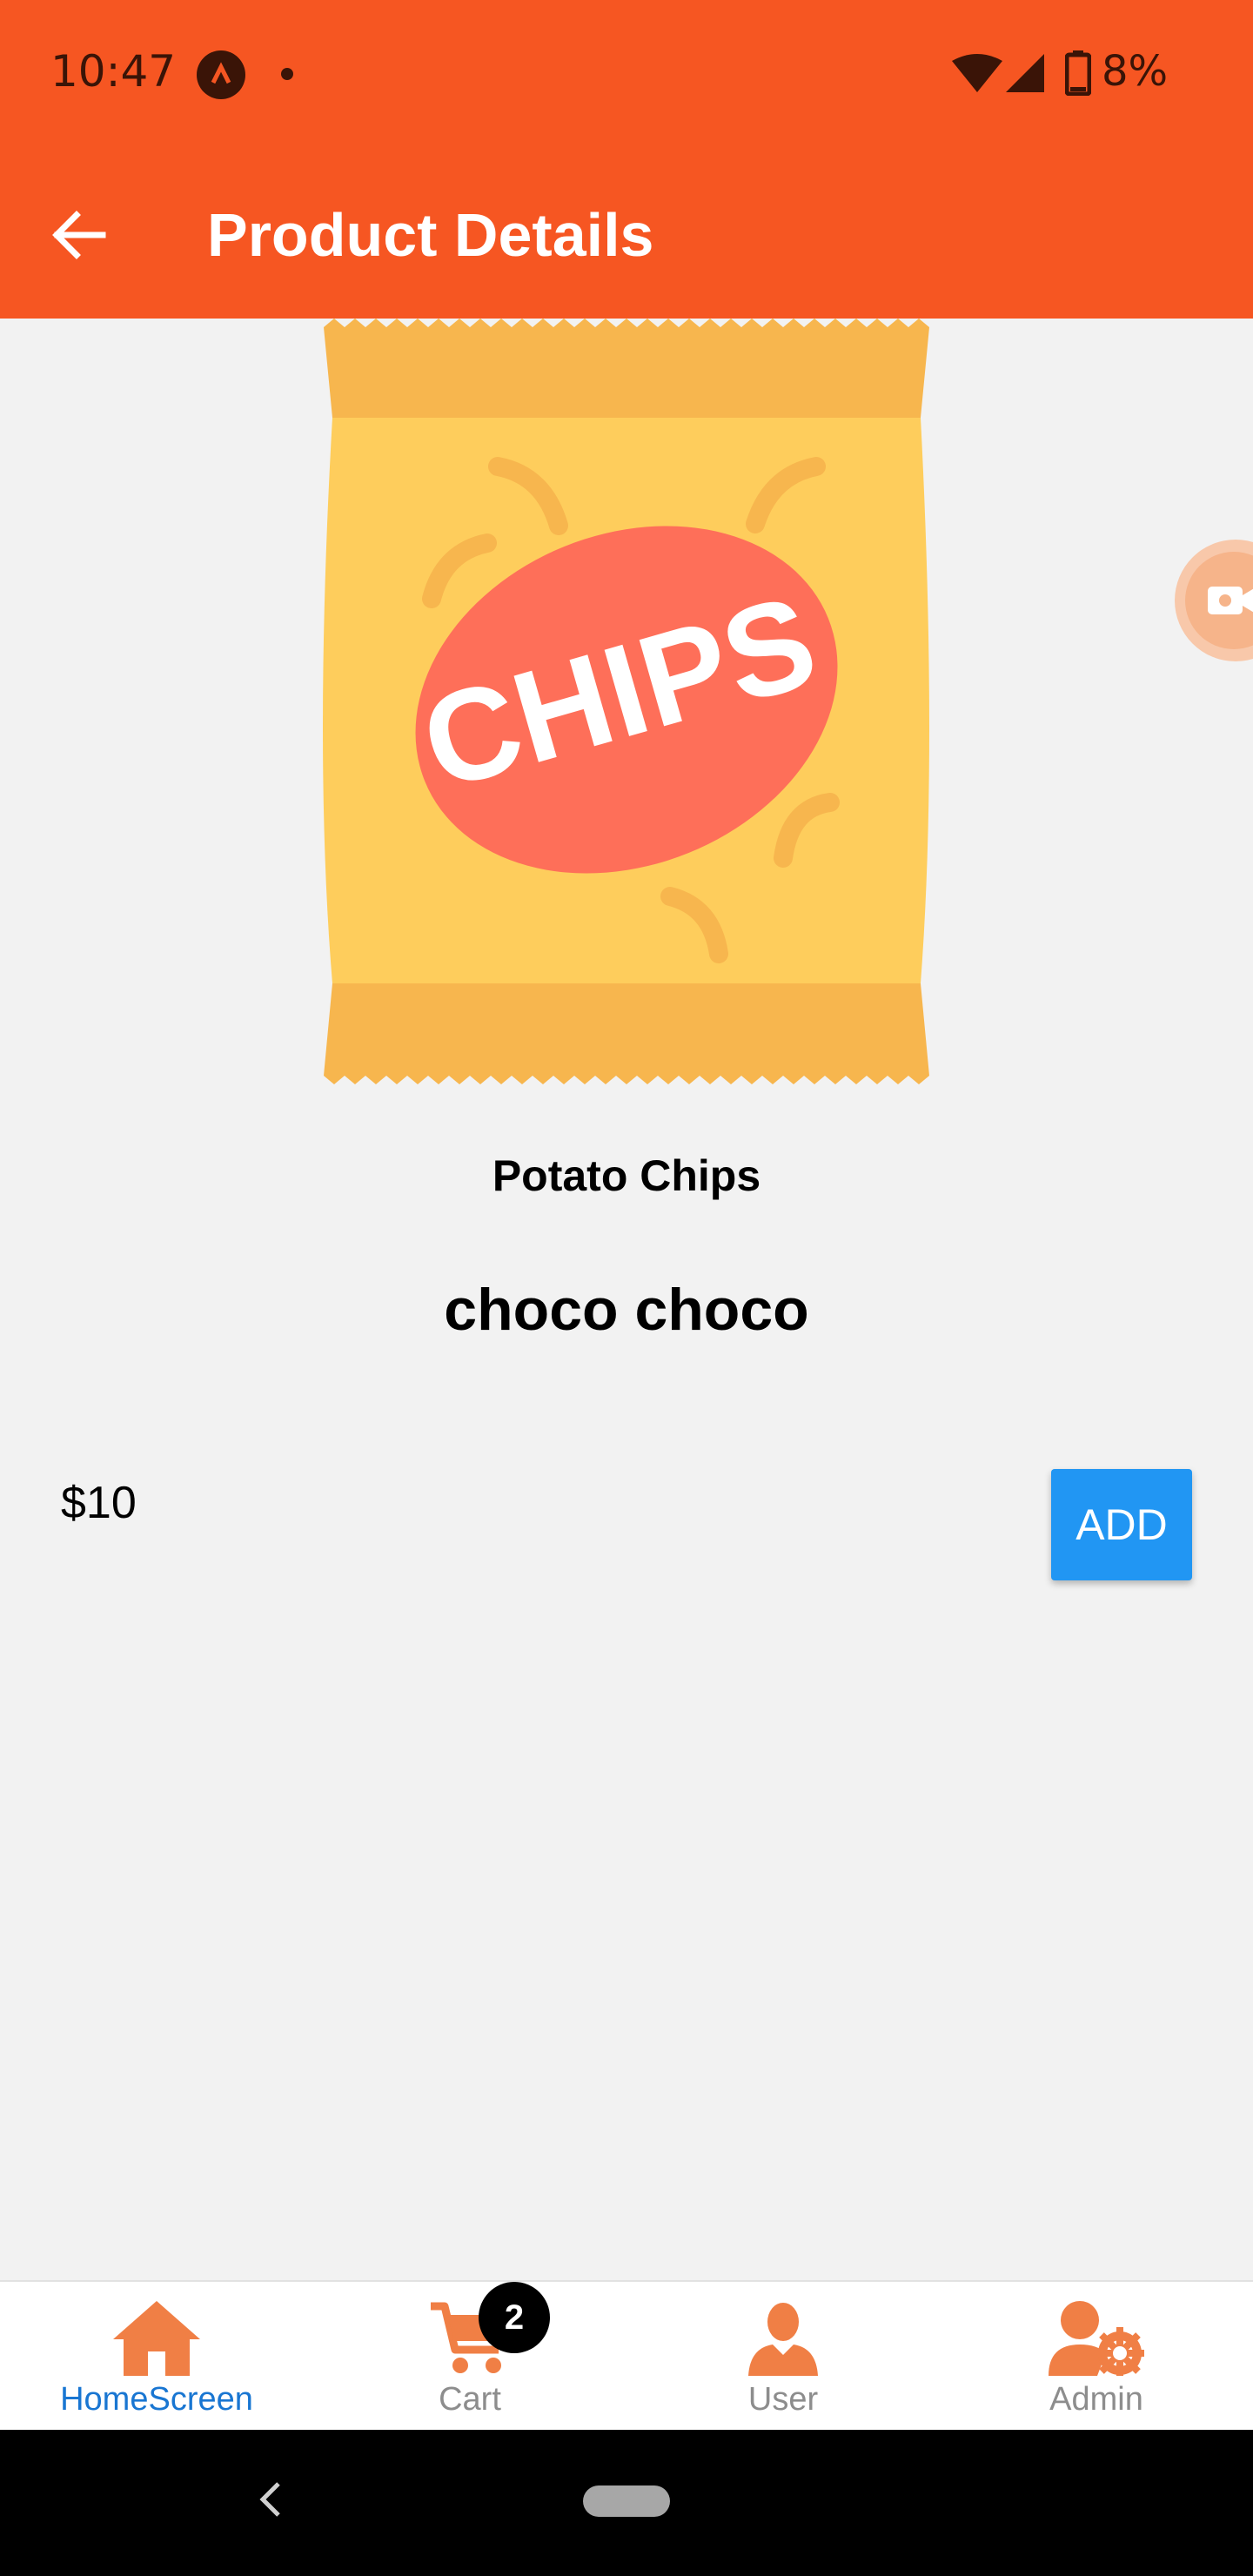 Image resolution: width=1253 pixels, height=2576 pixels. What do you see at coordinates (221, 74) in the screenshot?
I see `app-notification-icon` at bounding box center [221, 74].